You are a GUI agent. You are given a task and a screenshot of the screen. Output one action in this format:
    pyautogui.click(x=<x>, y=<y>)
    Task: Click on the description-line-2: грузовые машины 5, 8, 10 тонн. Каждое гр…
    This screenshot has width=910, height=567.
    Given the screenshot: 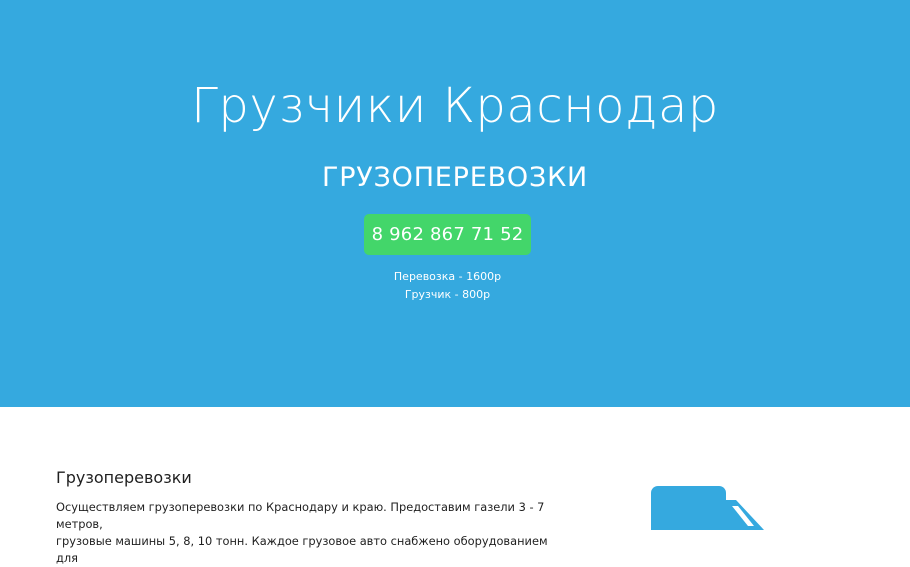 What is the action you would take?
    pyautogui.click(x=302, y=549)
    